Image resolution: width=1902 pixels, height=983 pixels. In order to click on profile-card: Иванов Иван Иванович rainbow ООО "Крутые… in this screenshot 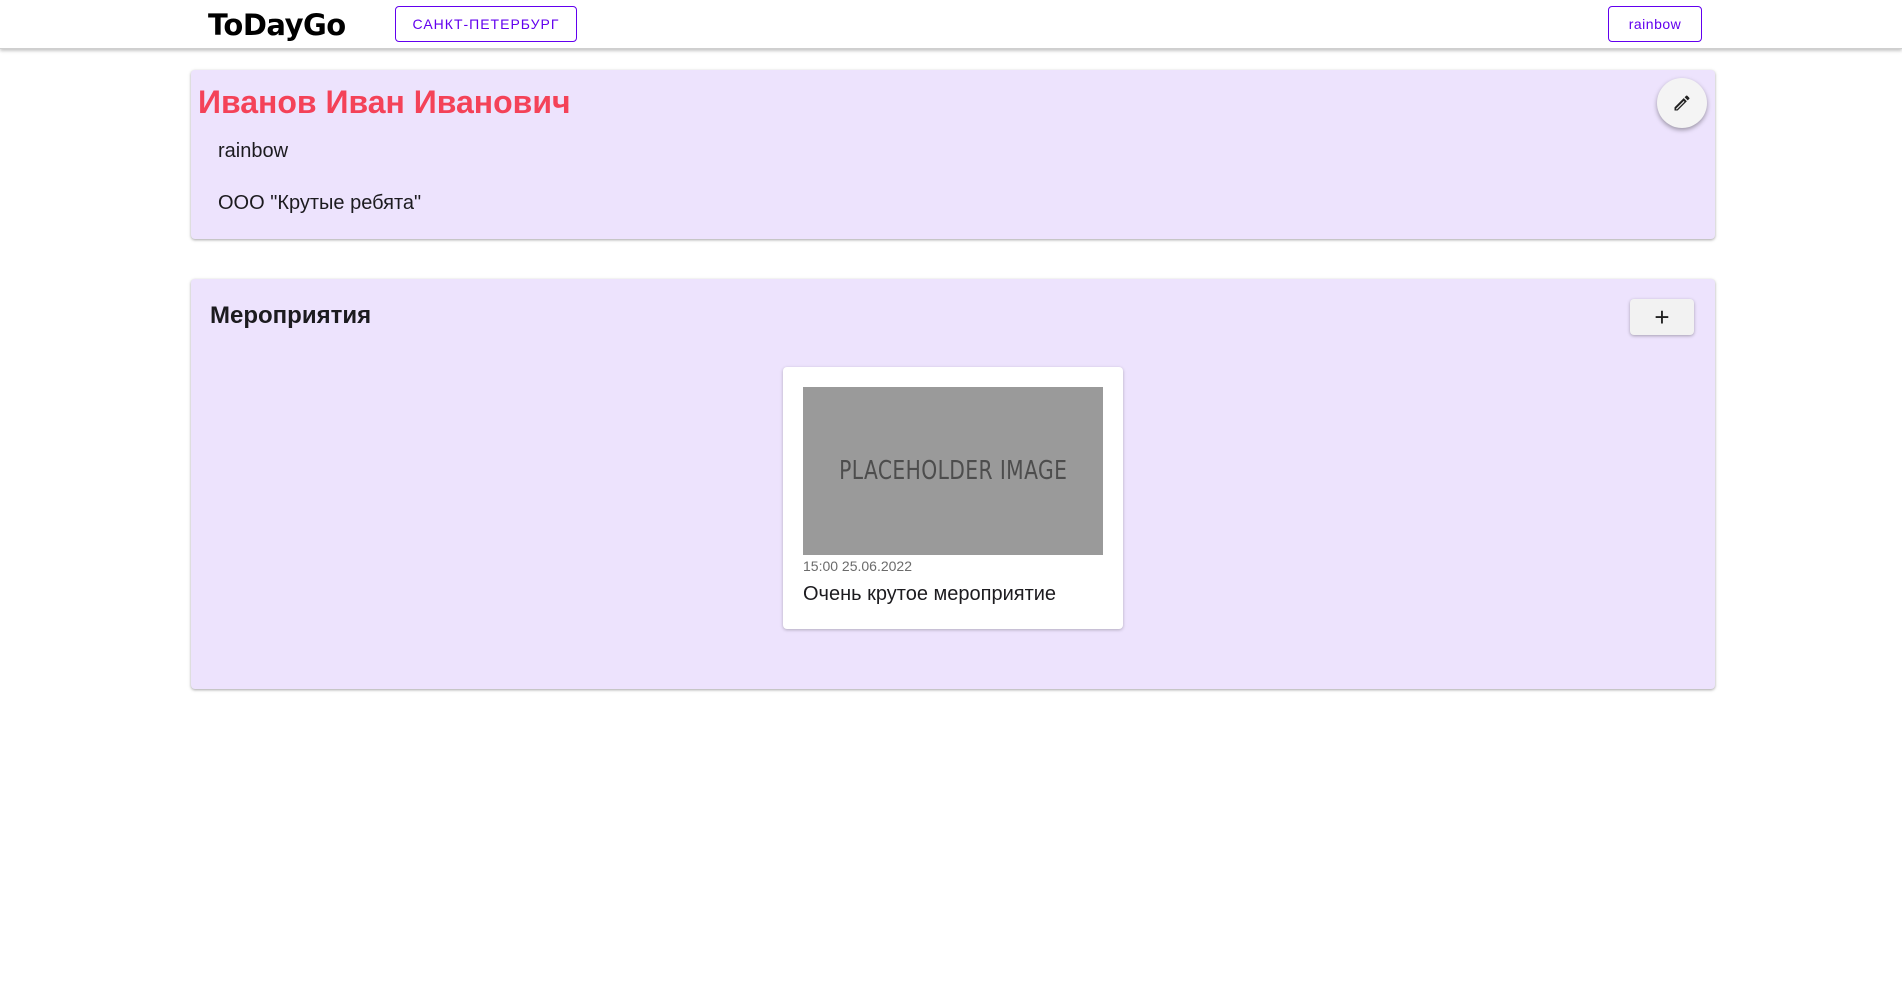, I will do `click(953, 154)`.